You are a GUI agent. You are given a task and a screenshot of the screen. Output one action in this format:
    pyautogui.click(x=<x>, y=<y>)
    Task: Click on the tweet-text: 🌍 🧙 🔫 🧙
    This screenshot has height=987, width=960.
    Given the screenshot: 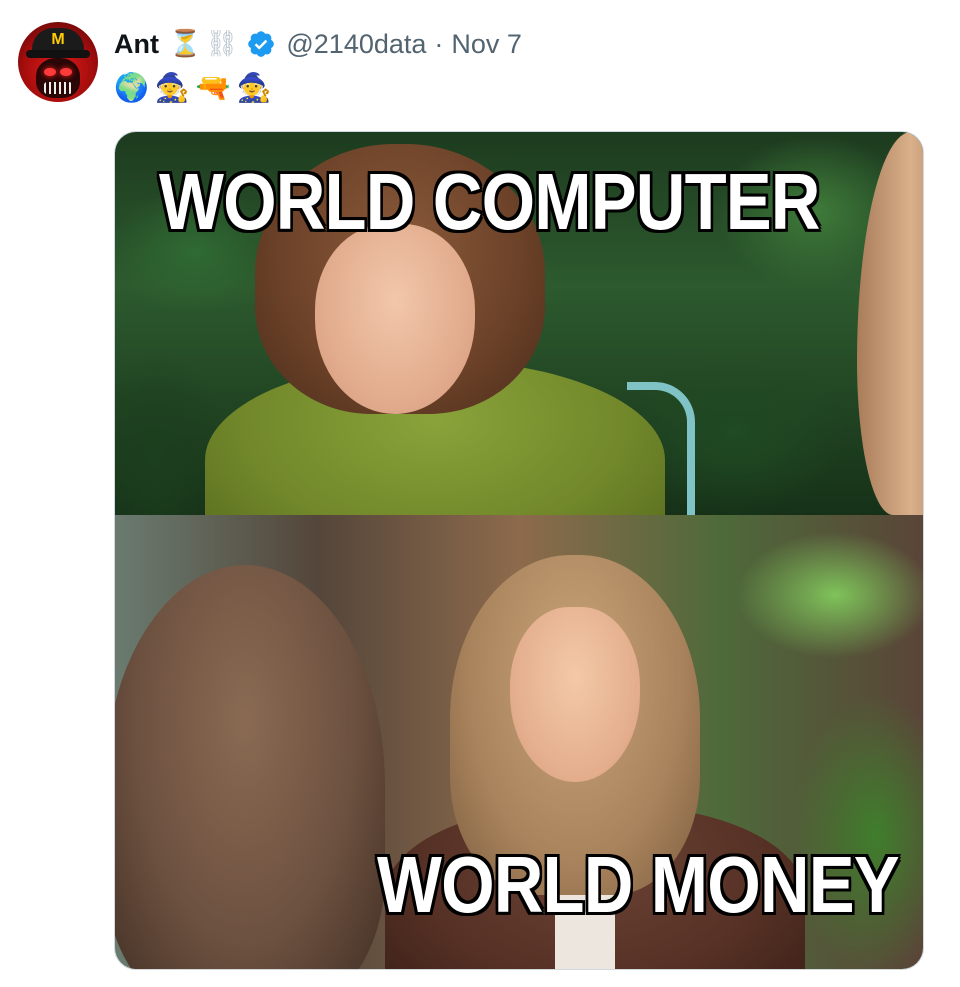 What is the action you would take?
    pyautogui.click(x=196, y=87)
    